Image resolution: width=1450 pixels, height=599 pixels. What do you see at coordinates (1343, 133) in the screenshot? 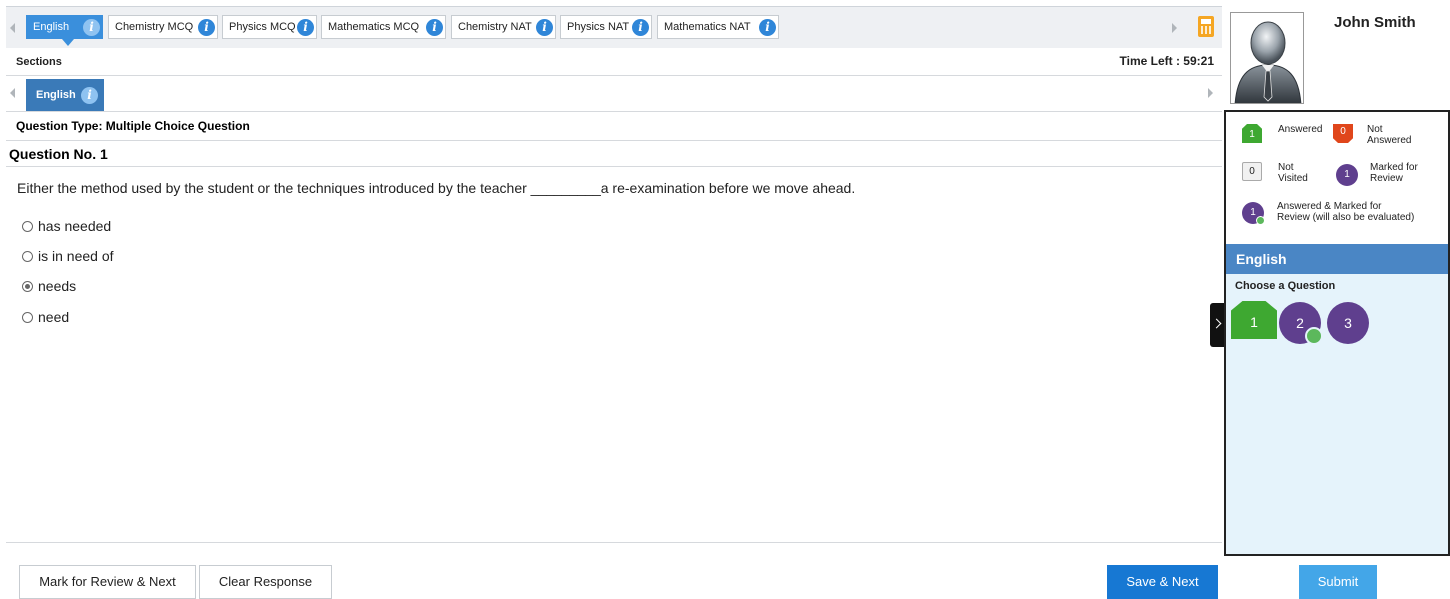
I see `not-answered-badge-icon: 0` at bounding box center [1343, 133].